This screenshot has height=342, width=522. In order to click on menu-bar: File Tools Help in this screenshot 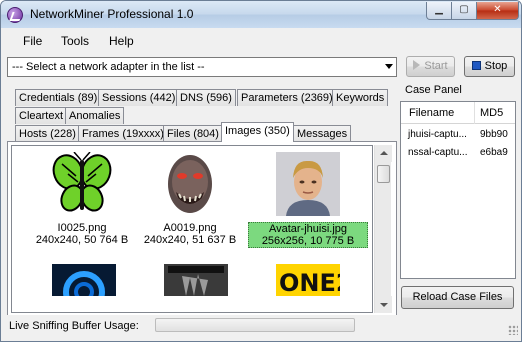, I will do `click(261, 41)`.